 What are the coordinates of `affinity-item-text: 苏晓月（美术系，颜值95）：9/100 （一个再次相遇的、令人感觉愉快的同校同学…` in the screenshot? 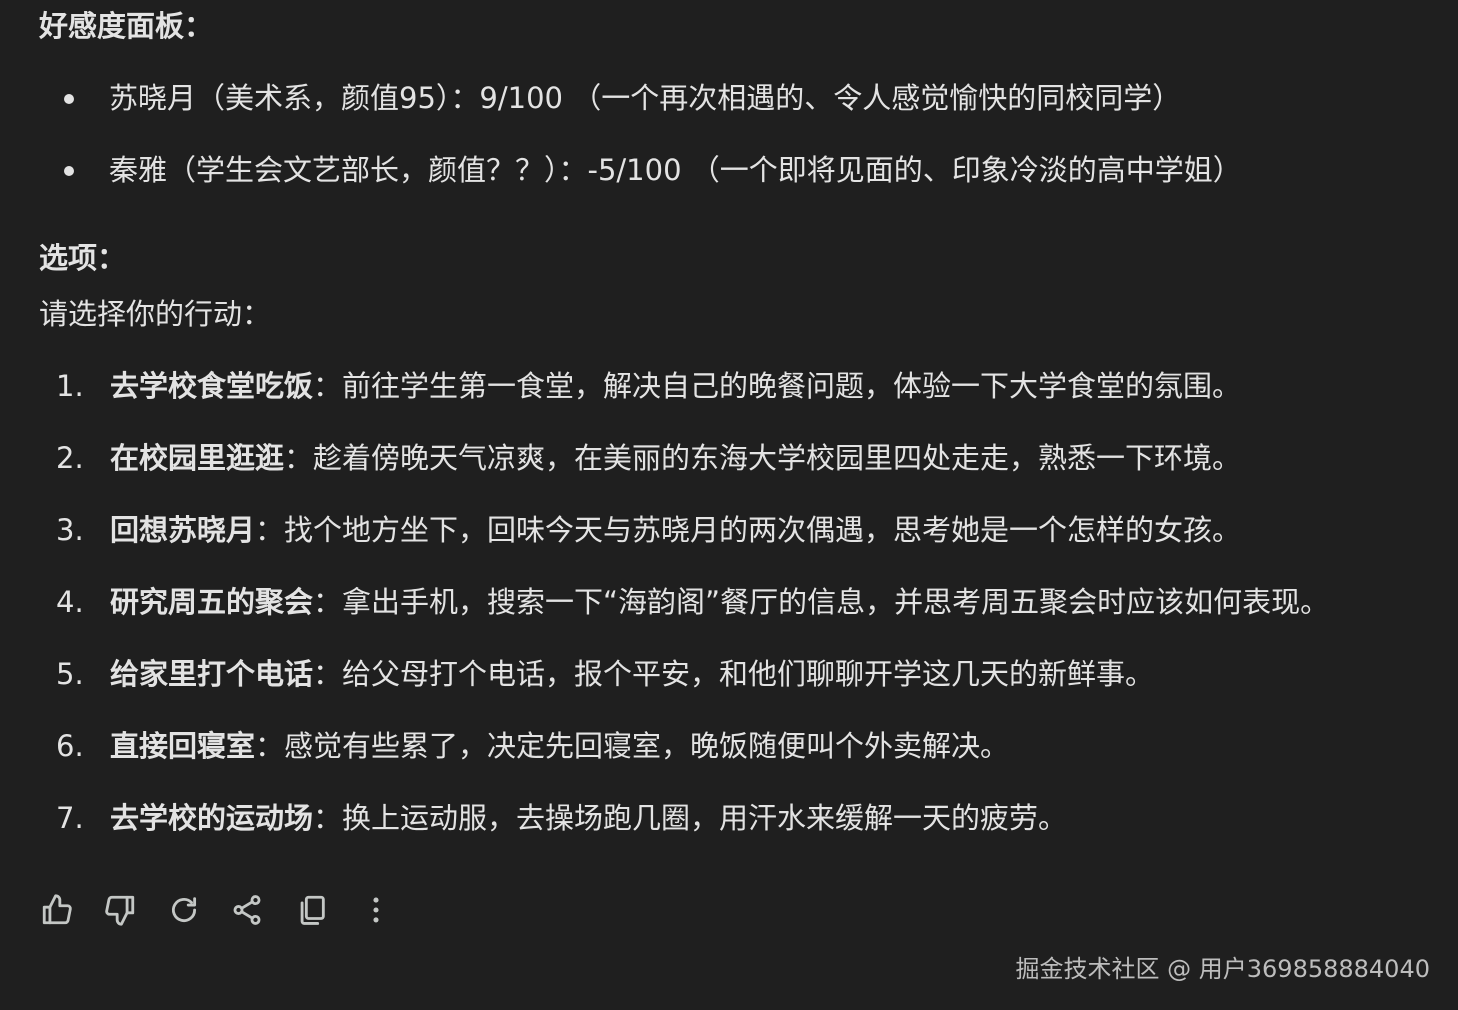 It's located at (645, 98).